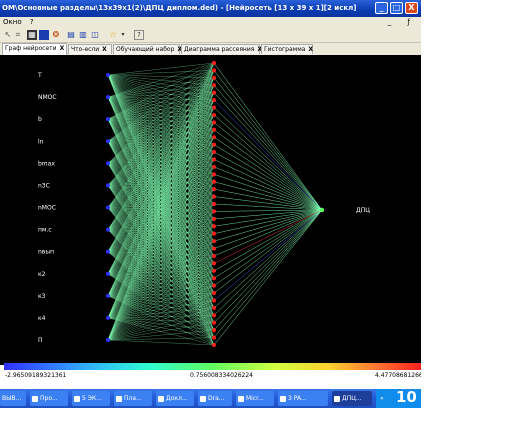  Describe the element at coordinates (18, 35) in the screenshot. I see `grid-icon: ⌗` at that location.